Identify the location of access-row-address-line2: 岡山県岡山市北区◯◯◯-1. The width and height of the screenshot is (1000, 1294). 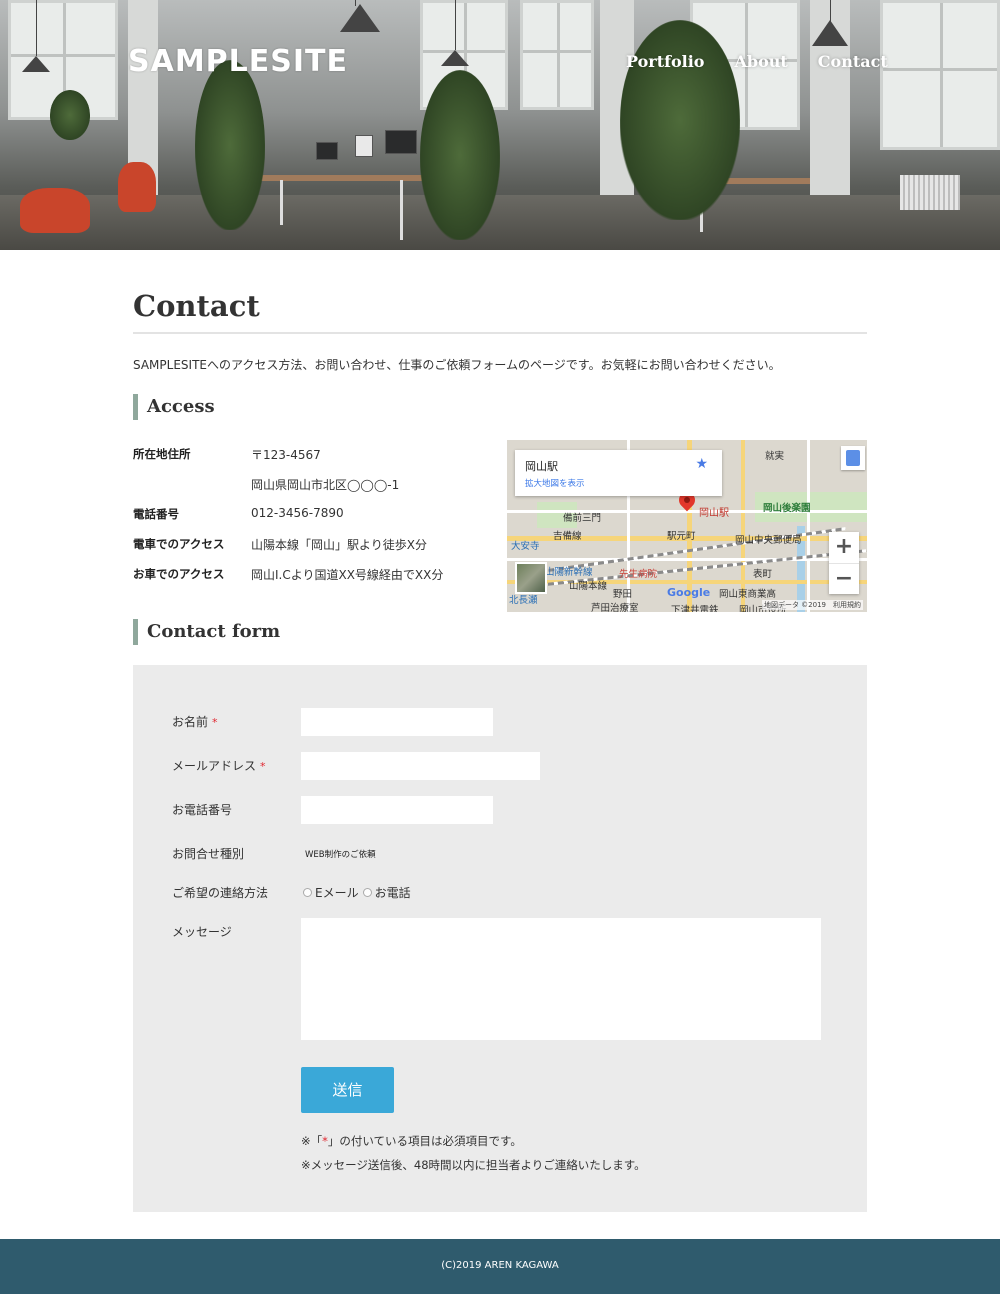
(313, 491).